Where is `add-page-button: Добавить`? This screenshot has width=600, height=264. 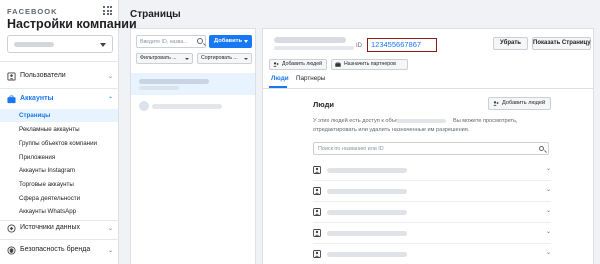 add-page-button: Добавить is located at coordinates (230, 41).